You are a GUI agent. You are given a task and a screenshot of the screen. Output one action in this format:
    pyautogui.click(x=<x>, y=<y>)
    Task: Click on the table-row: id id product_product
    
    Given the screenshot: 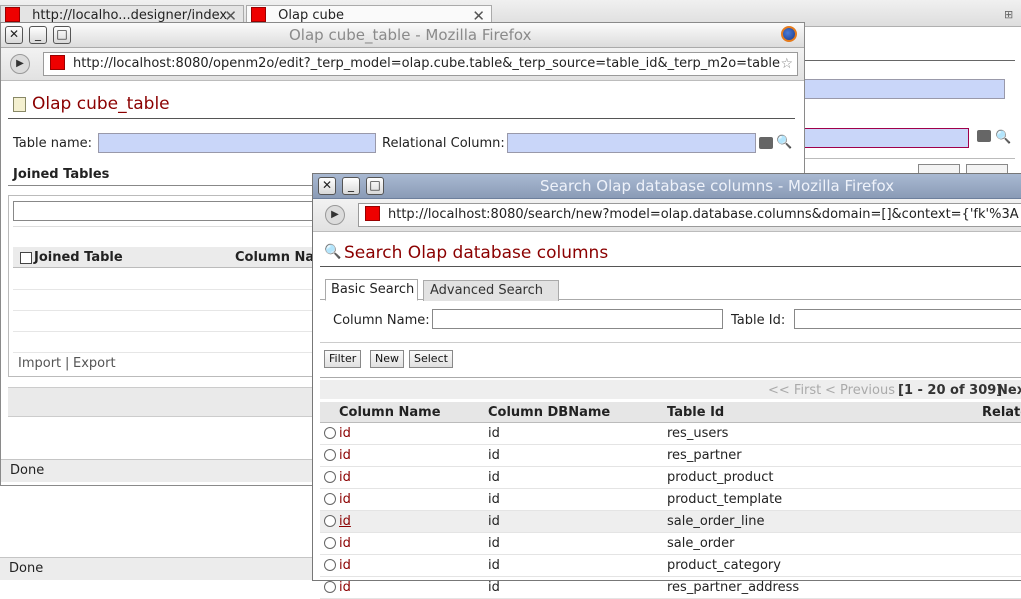 What is the action you would take?
    pyautogui.click(x=670, y=478)
    